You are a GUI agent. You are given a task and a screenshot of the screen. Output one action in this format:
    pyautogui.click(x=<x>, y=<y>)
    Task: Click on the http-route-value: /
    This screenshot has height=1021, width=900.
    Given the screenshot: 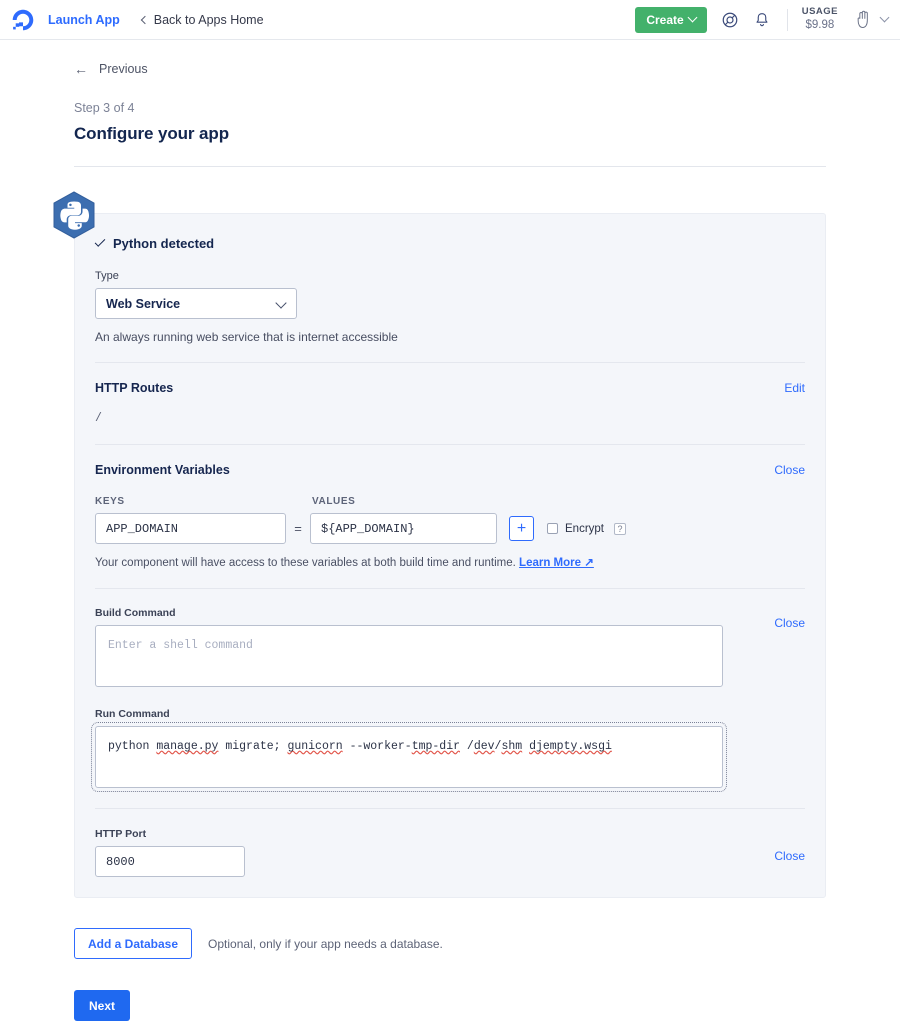 What is the action you would take?
    pyautogui.click(x=98, y=418)
    